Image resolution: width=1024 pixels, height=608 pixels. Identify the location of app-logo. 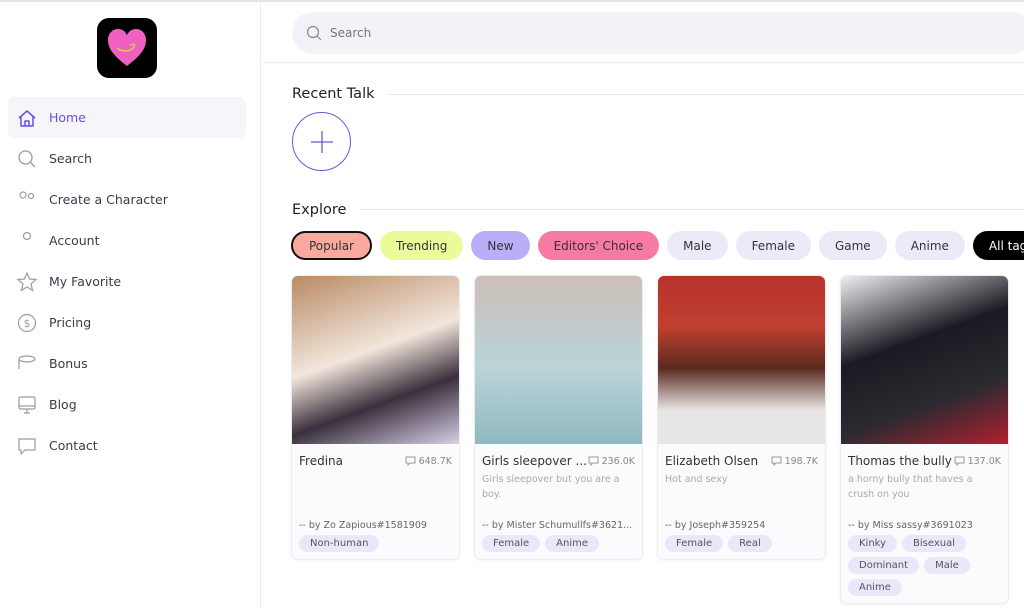
(127, 48).